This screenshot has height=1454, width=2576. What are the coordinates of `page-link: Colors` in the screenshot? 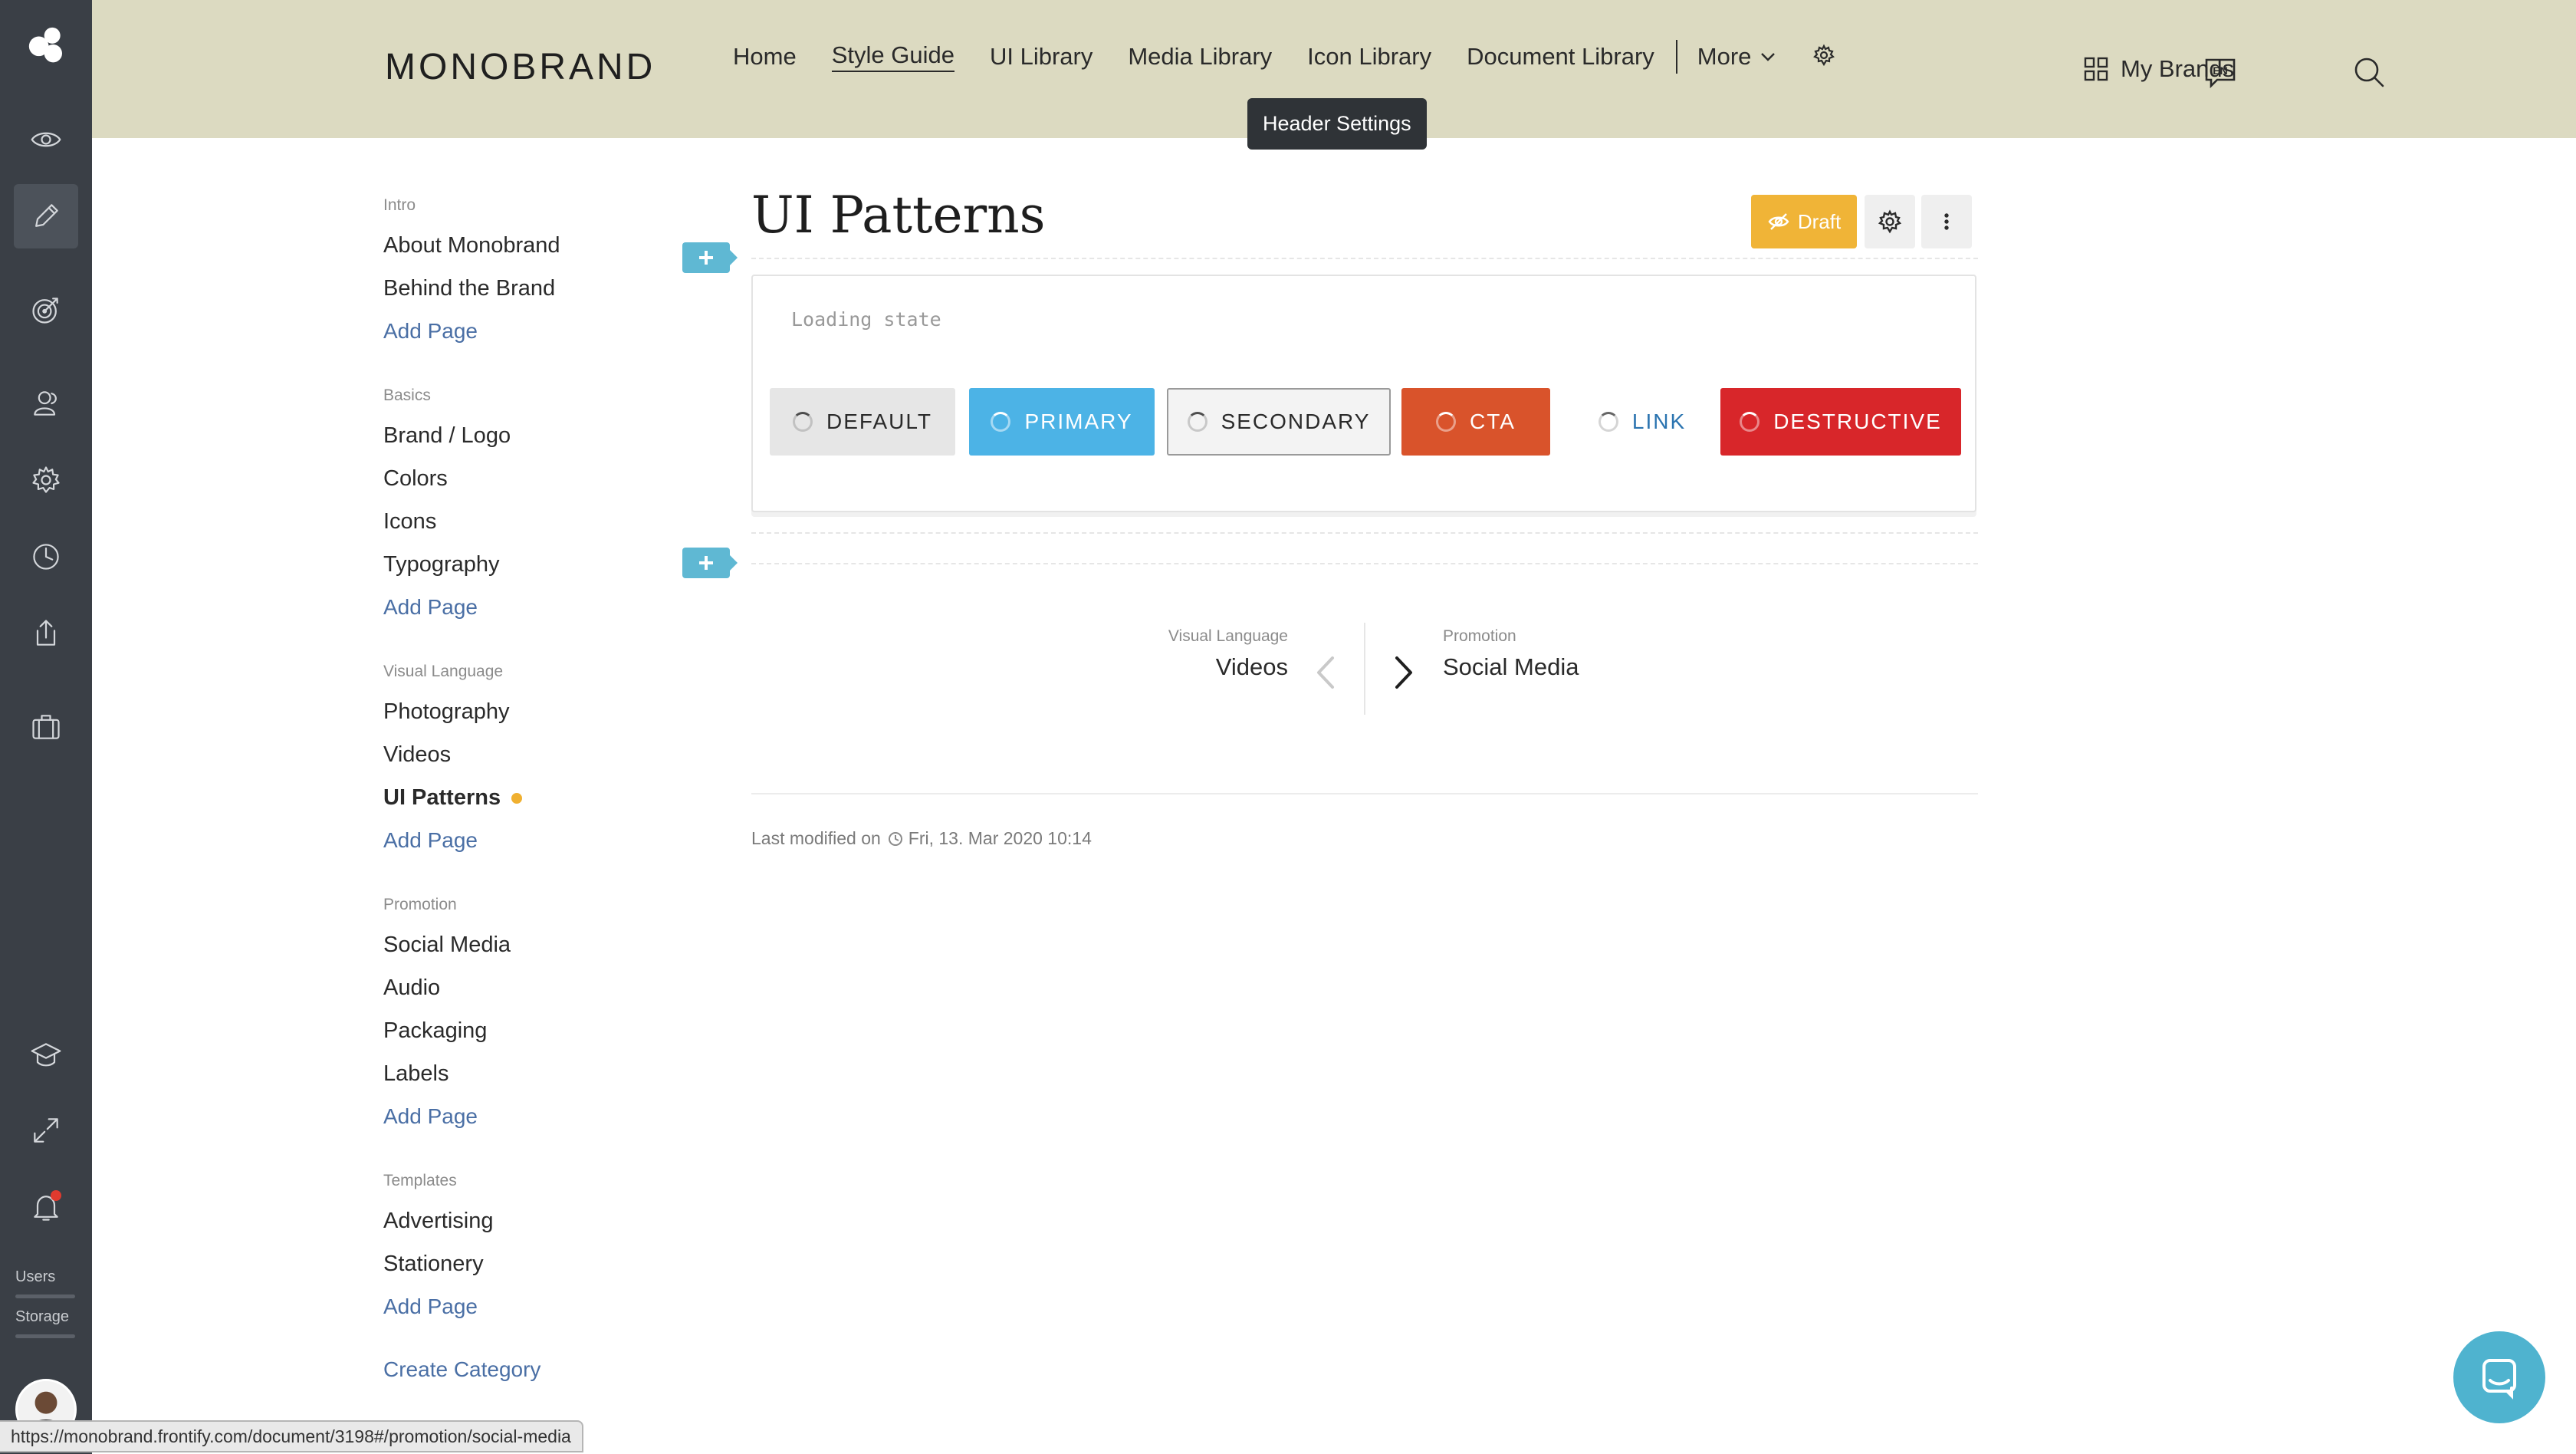 It's located at (521, 486).